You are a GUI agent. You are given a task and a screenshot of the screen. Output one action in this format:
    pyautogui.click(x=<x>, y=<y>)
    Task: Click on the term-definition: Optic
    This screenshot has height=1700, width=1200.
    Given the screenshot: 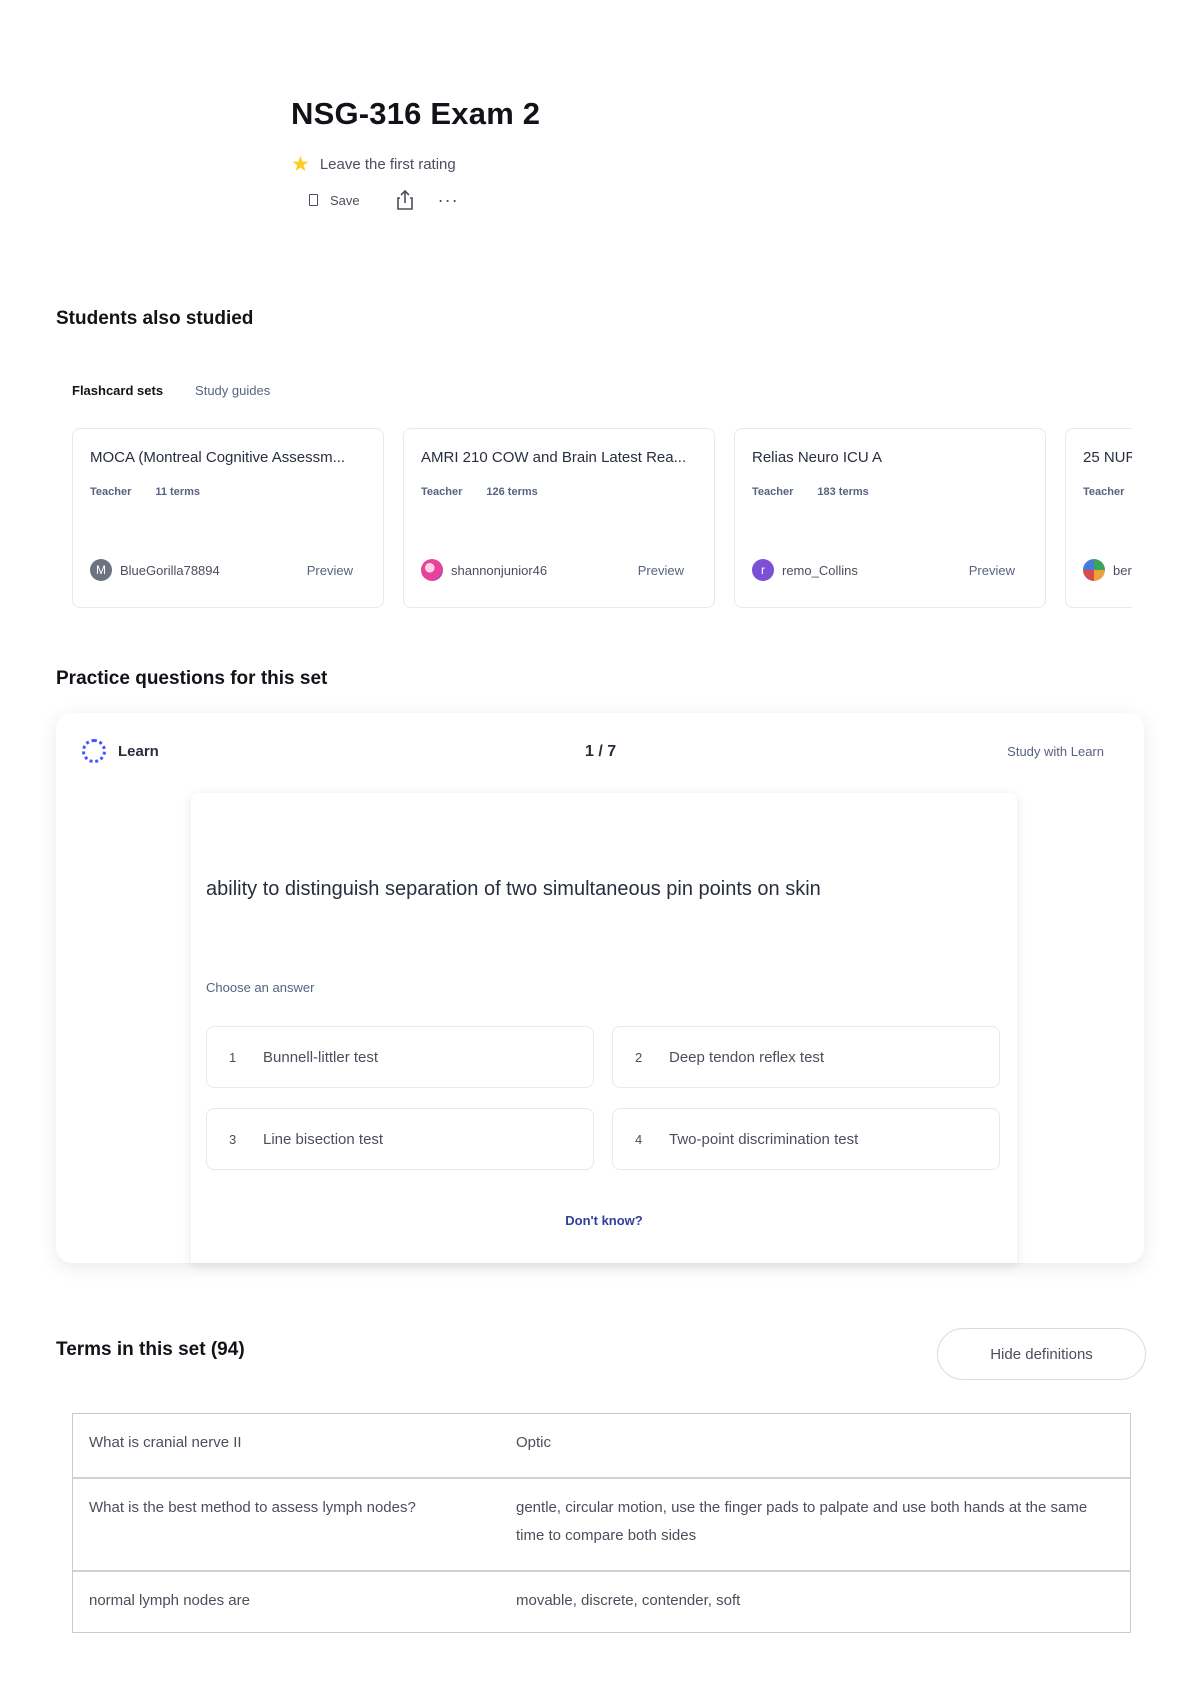 What is the action you would take?
    pyautogui.click(x=534, y=1442)
    